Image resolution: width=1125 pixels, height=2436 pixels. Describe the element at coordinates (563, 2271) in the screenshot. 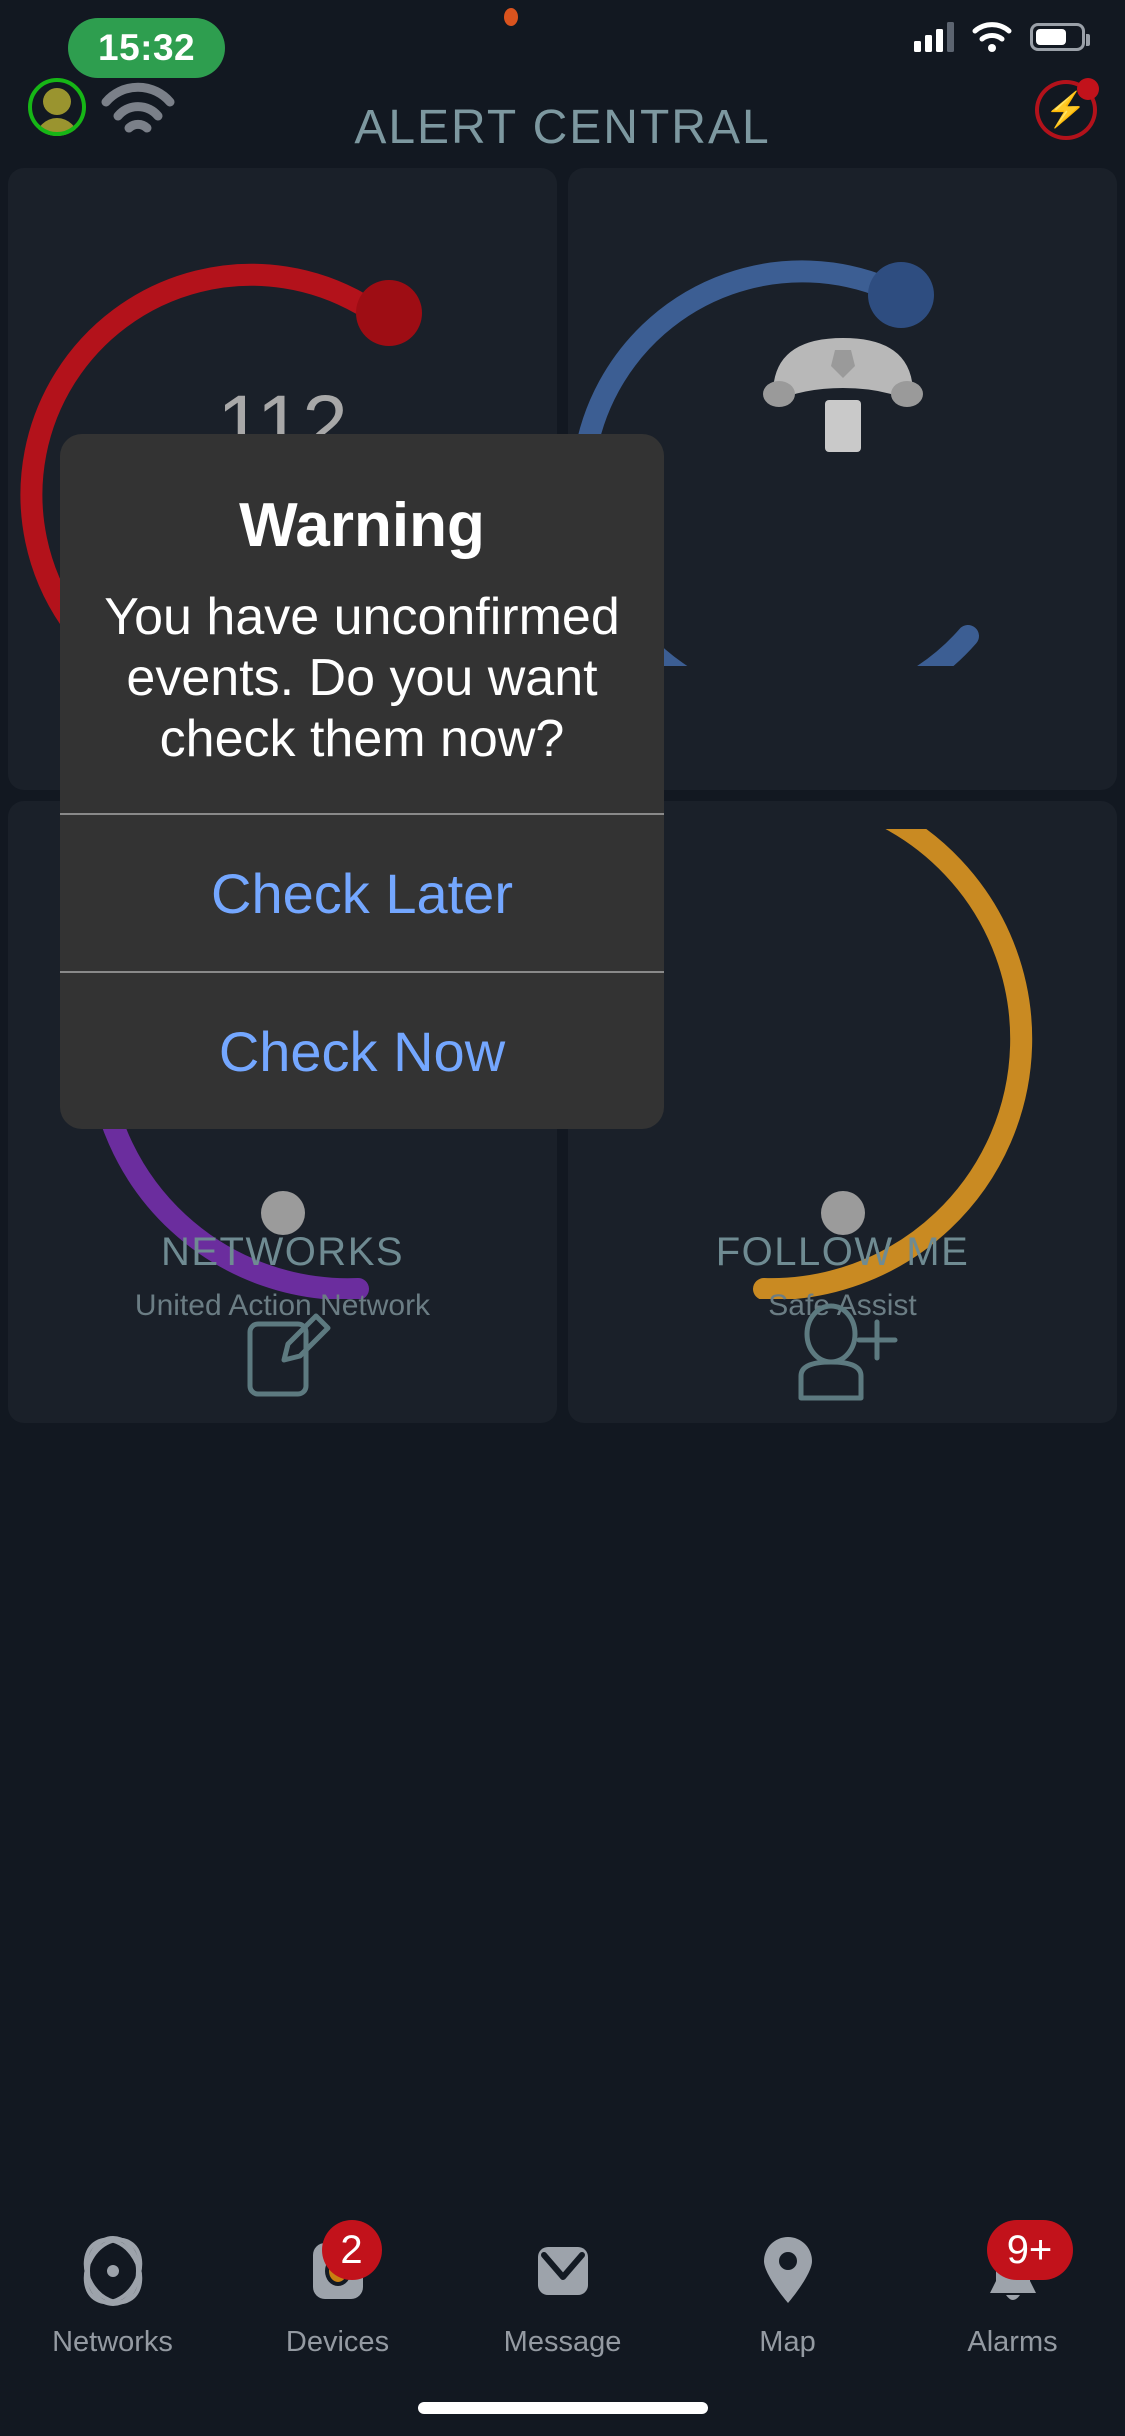

I see `envelope-icon` at that location.